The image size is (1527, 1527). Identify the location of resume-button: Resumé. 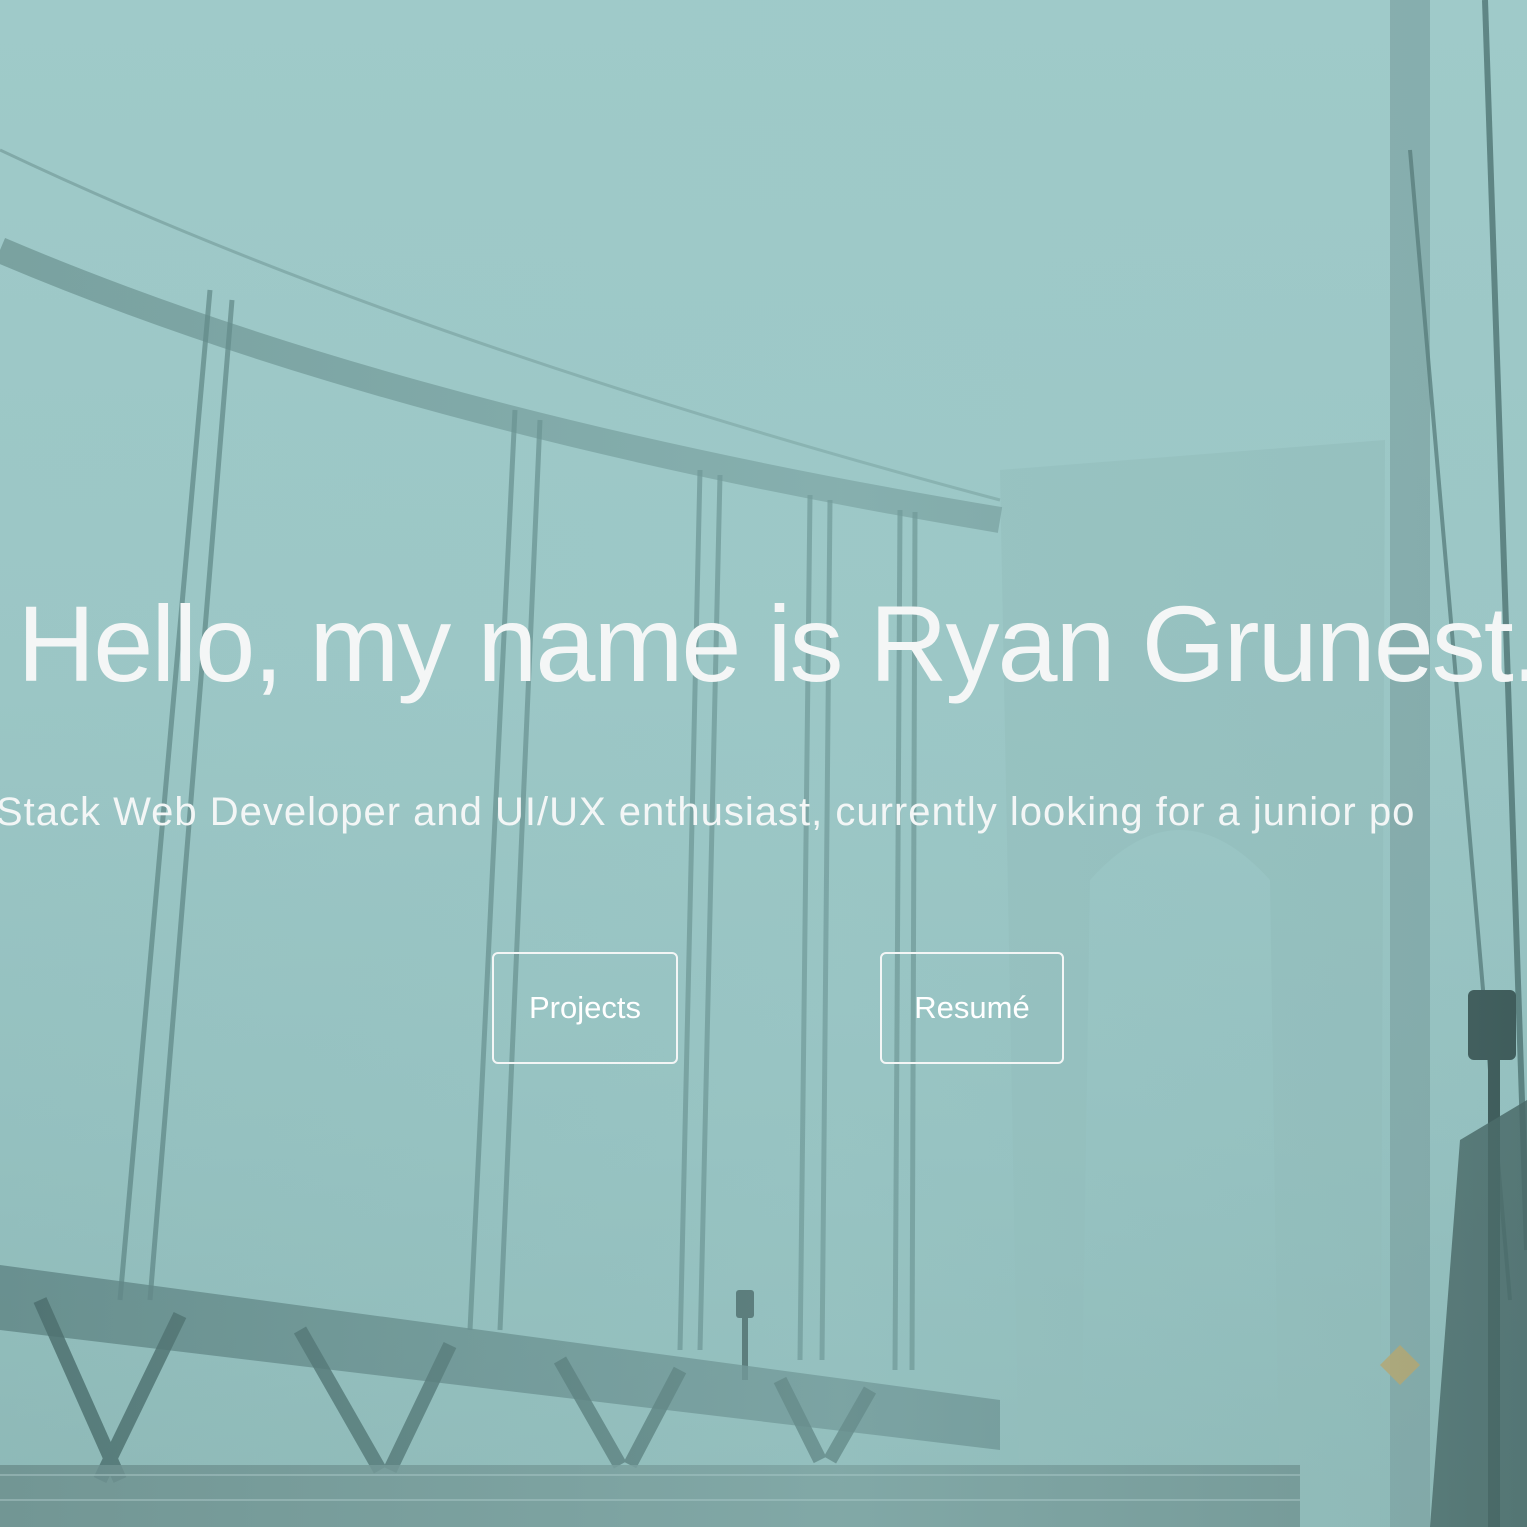
(972, 1008).